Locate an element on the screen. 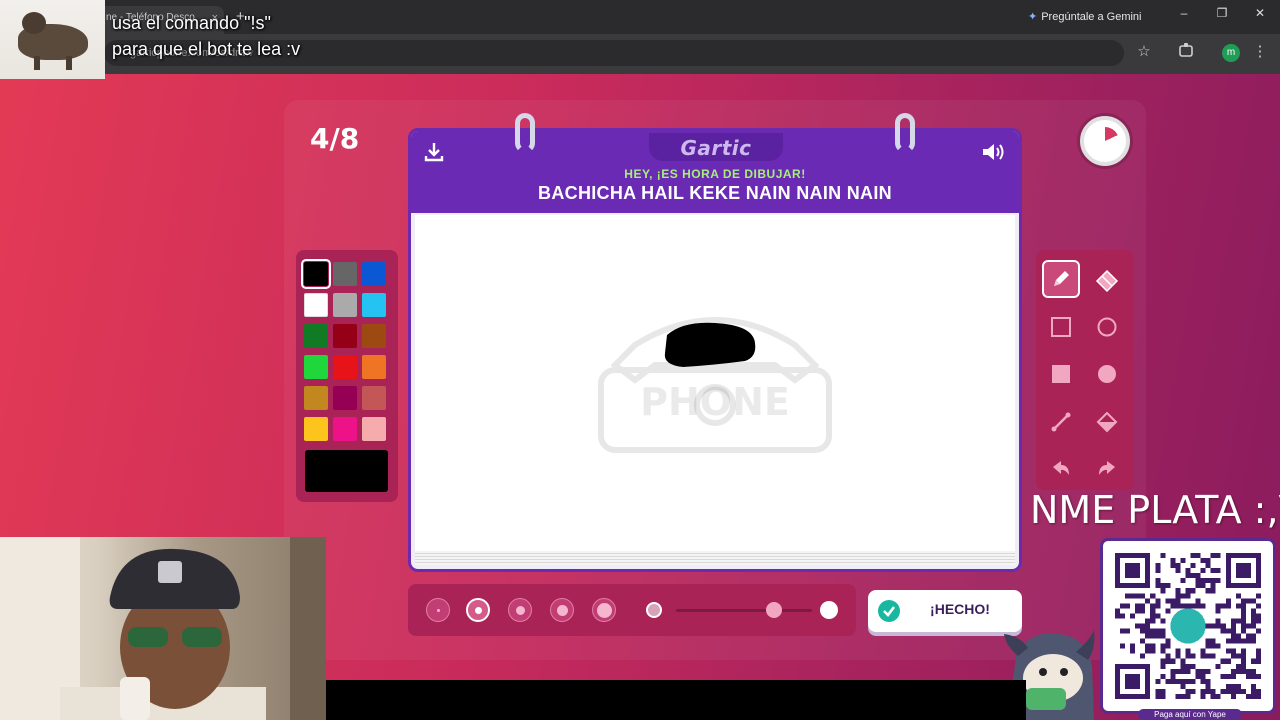  canvas-watermark: PHONE is located at coordinates (715, 385).